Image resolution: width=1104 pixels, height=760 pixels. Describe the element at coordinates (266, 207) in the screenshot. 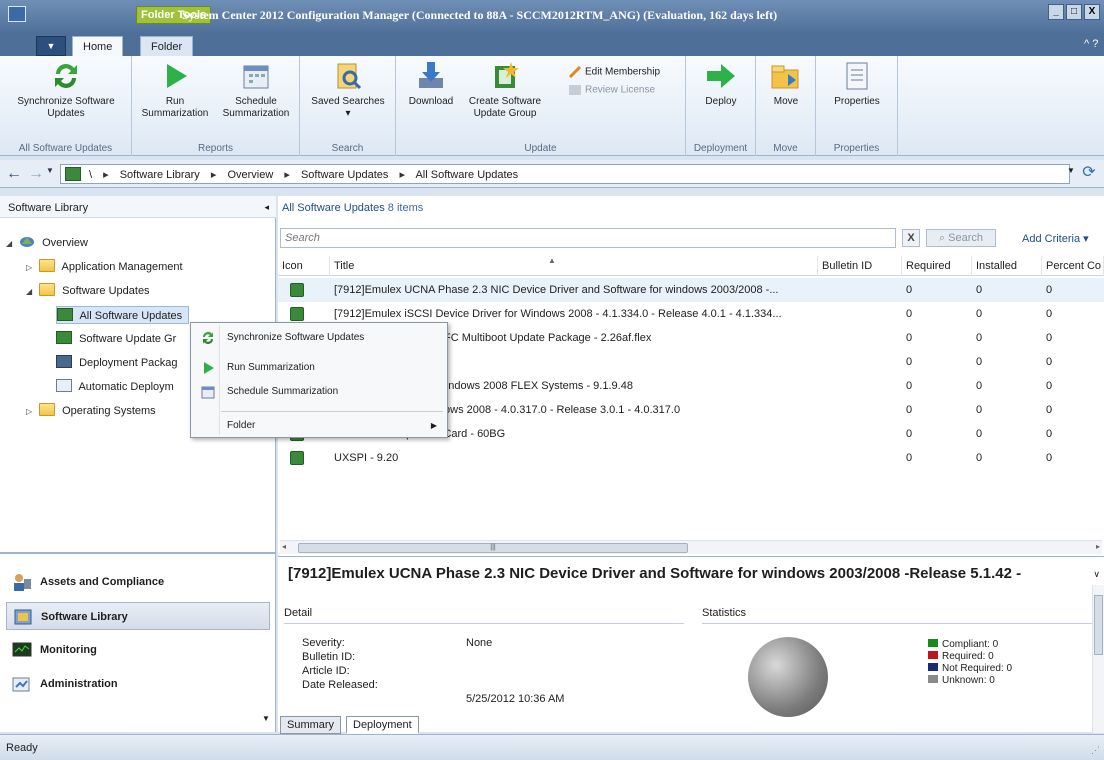

I see `collapse-pane-icon: ◂` at that location.